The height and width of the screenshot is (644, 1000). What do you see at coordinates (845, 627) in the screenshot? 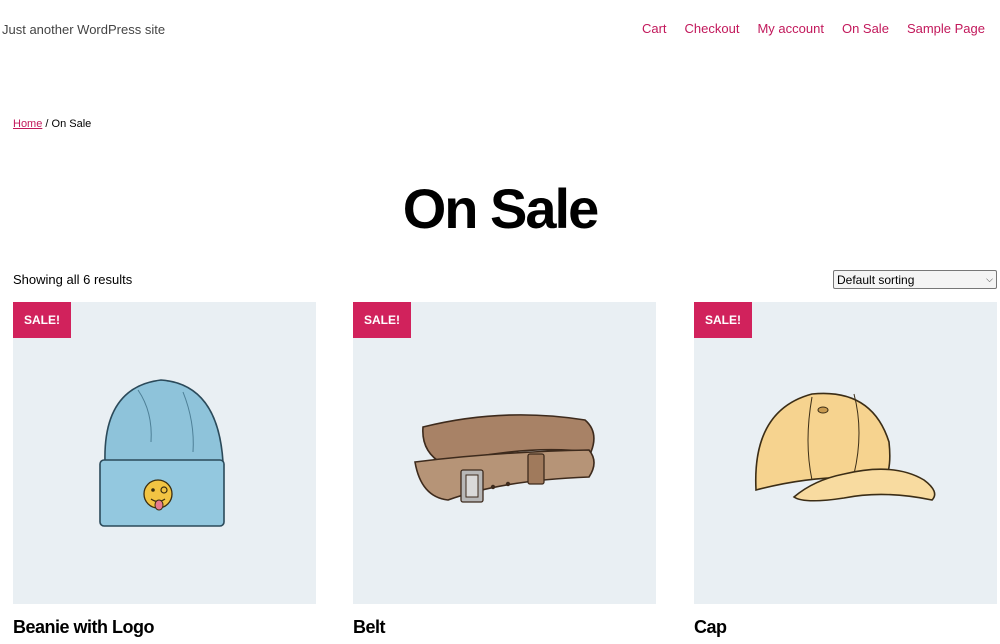
I see `product-name: Cap` at bounding box center [845, 627].